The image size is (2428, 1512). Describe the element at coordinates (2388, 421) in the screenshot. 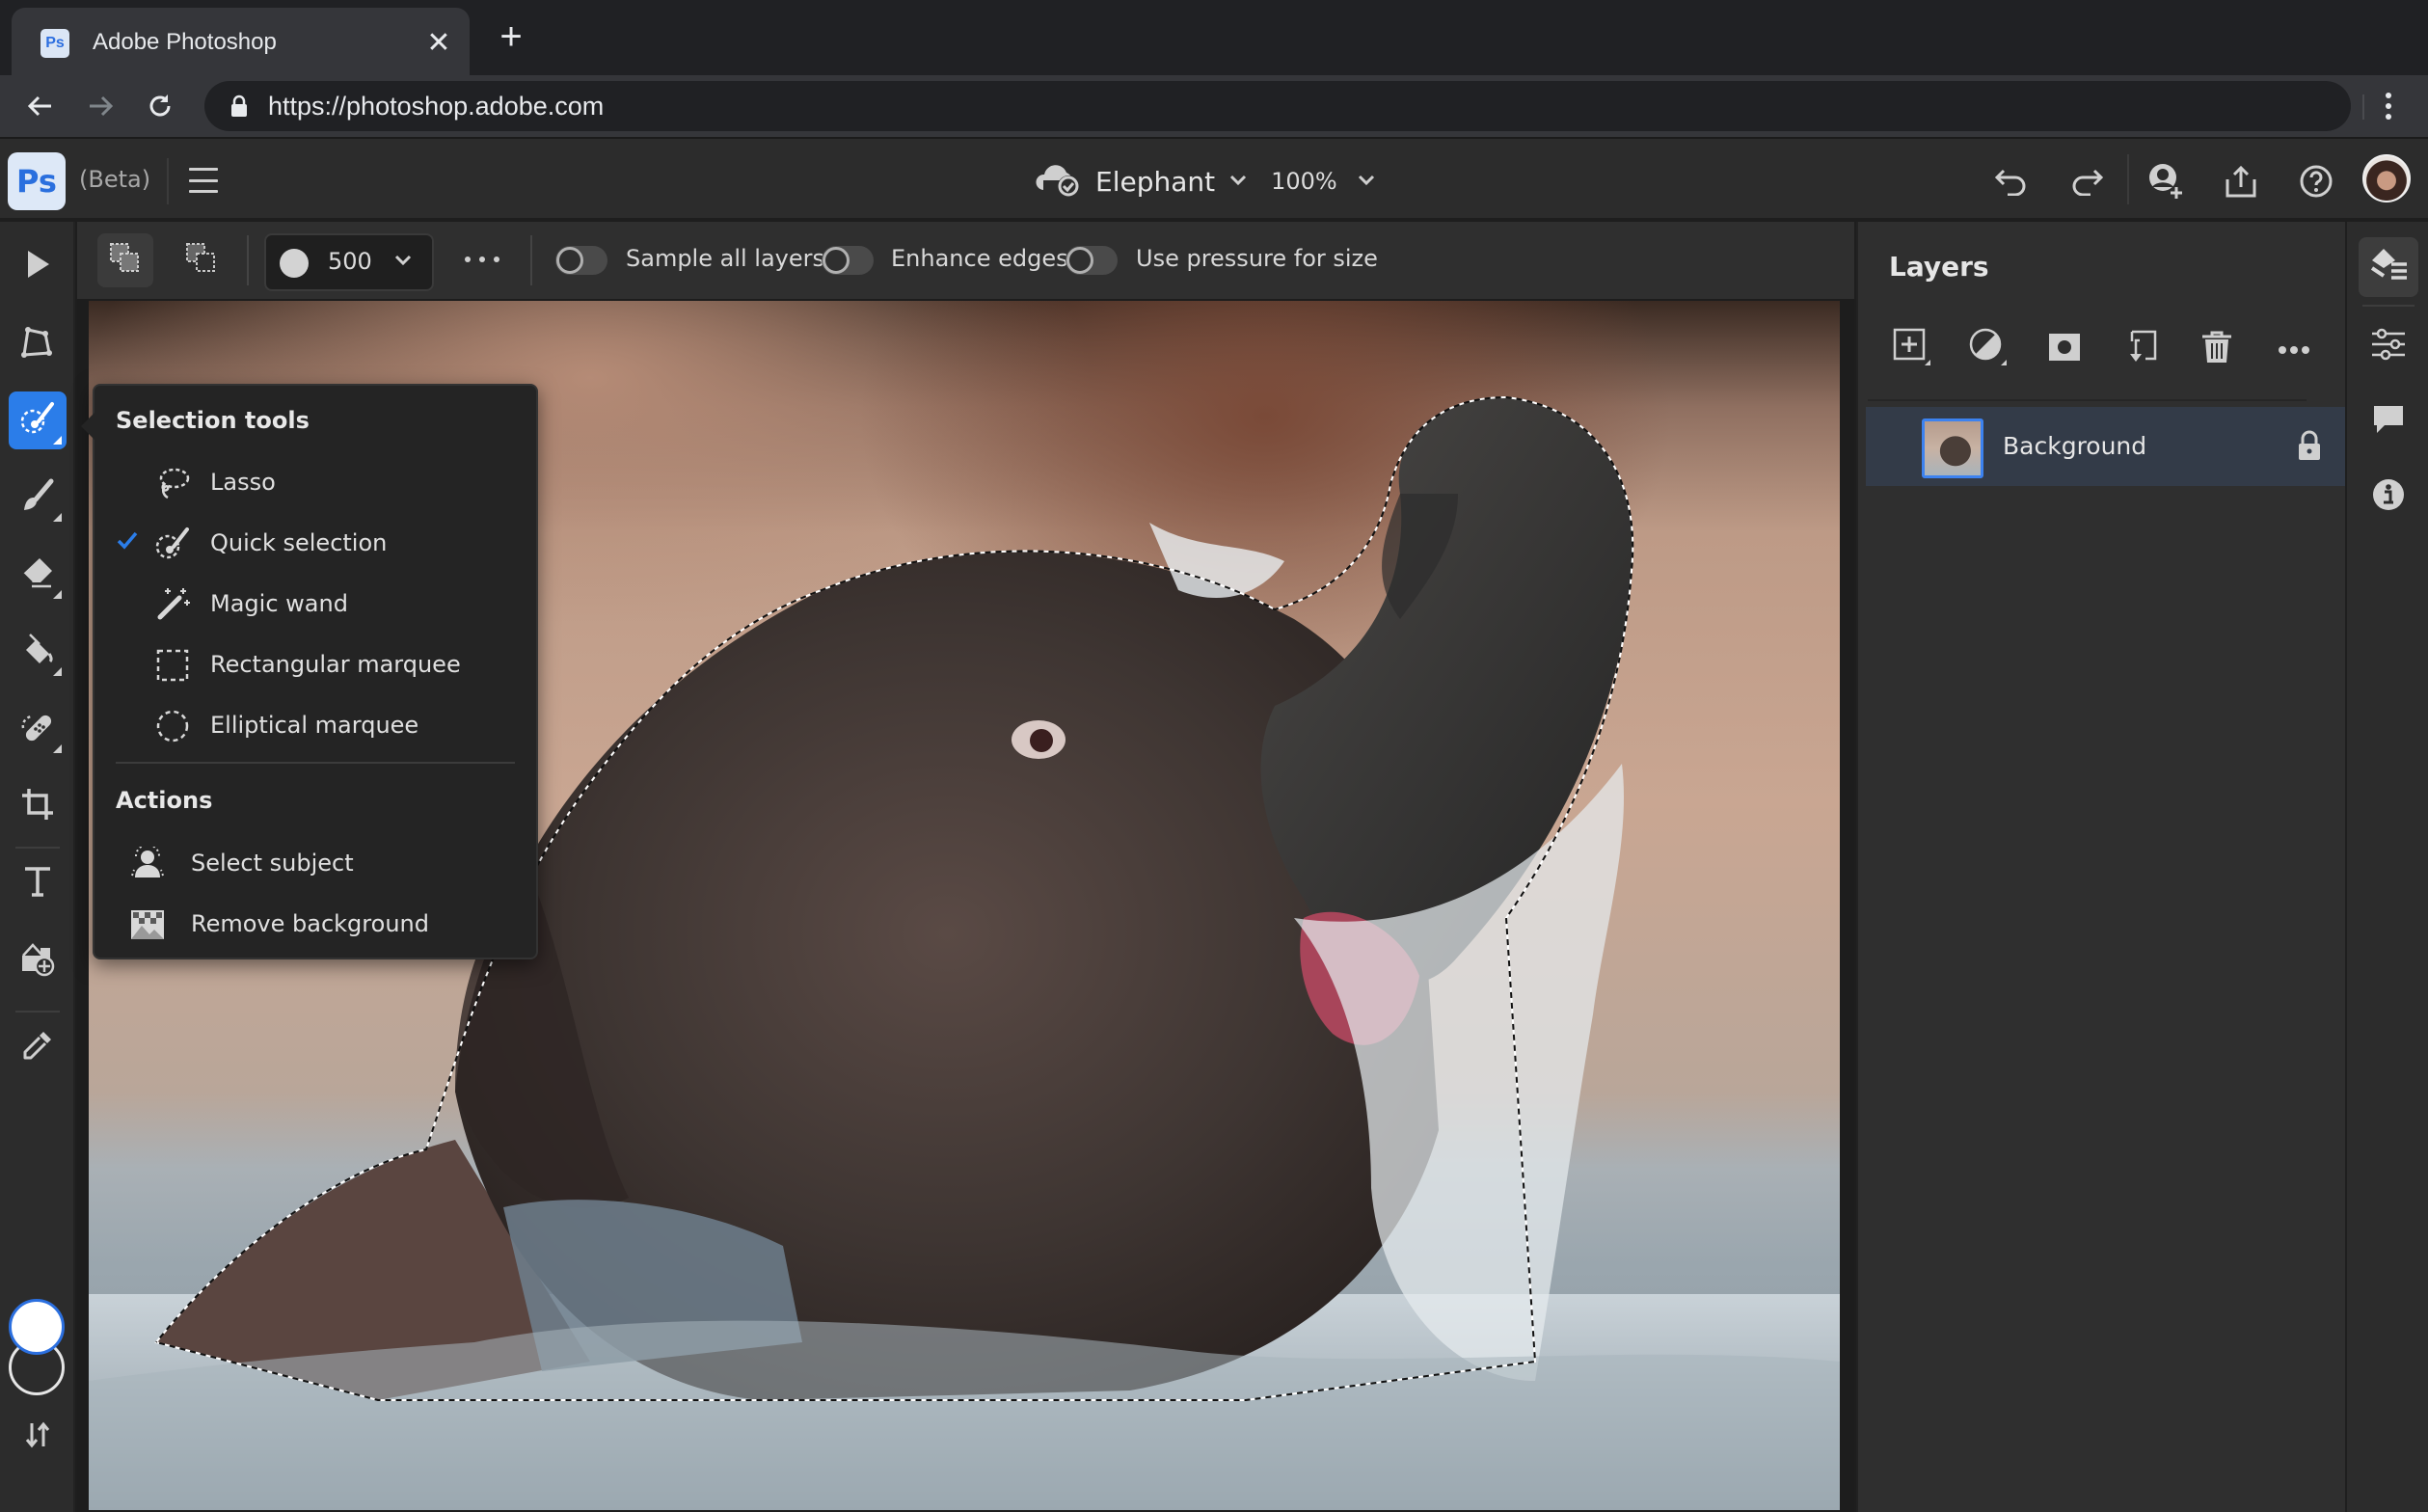

I see `comments-button` at that location.